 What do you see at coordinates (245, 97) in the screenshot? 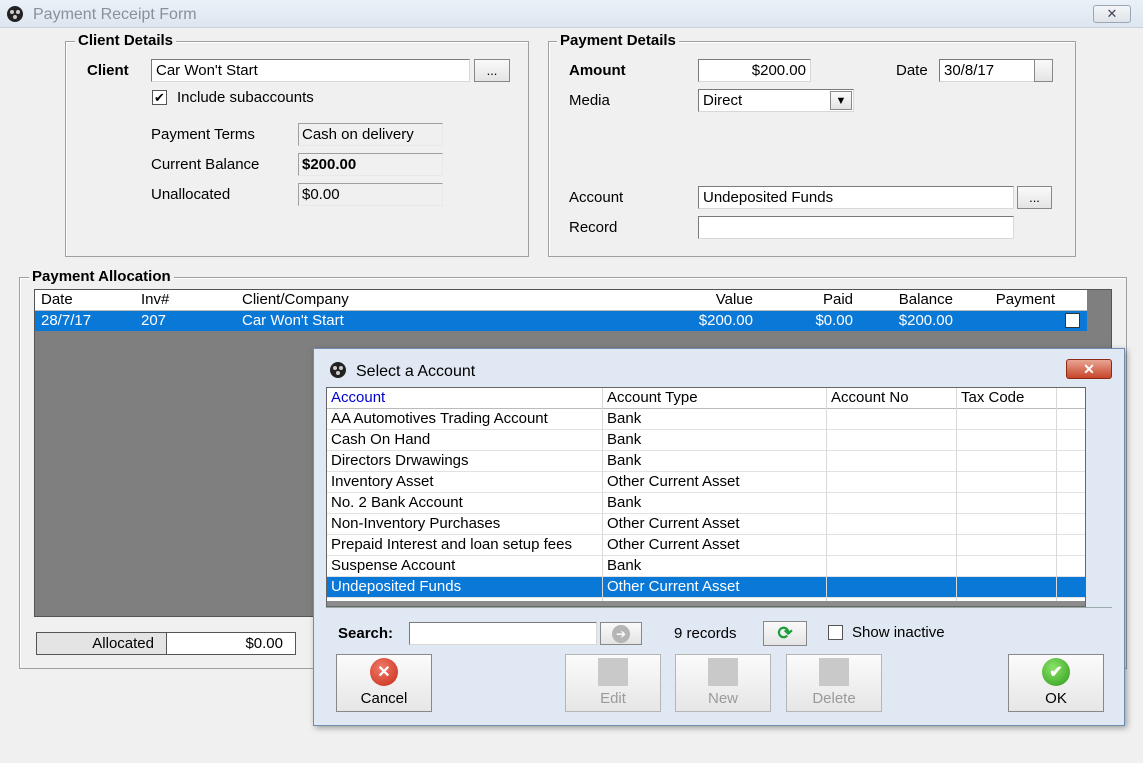
I see `include-subaccounts-label: Include subaccounts` at bounding box center [245, 97].